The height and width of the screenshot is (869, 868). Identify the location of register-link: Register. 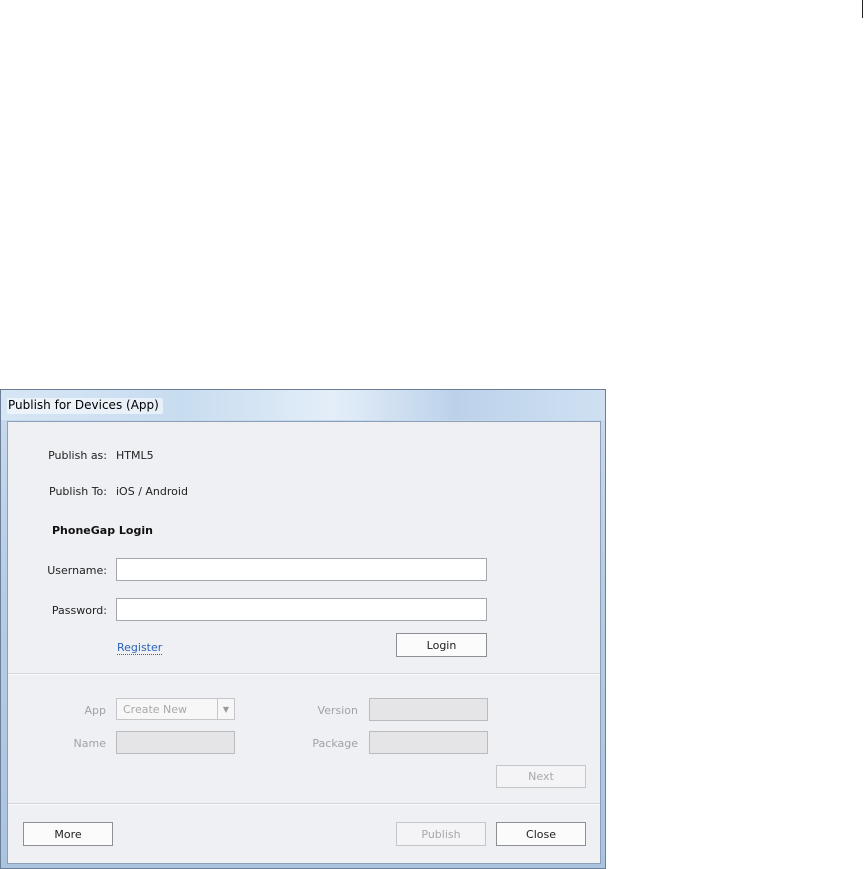
(140, 648).